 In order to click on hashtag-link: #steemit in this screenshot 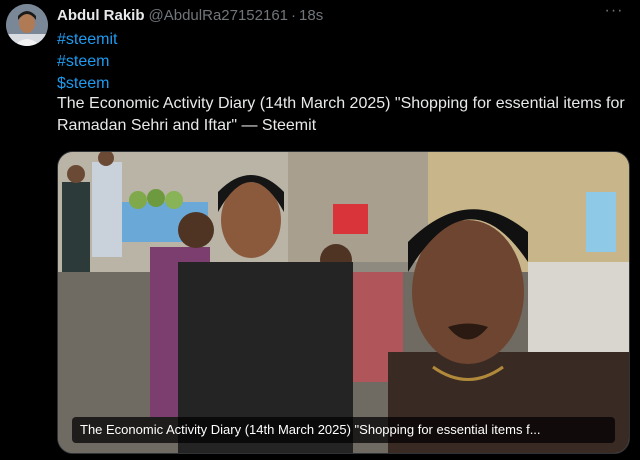, I will do `click(87, 40)`.